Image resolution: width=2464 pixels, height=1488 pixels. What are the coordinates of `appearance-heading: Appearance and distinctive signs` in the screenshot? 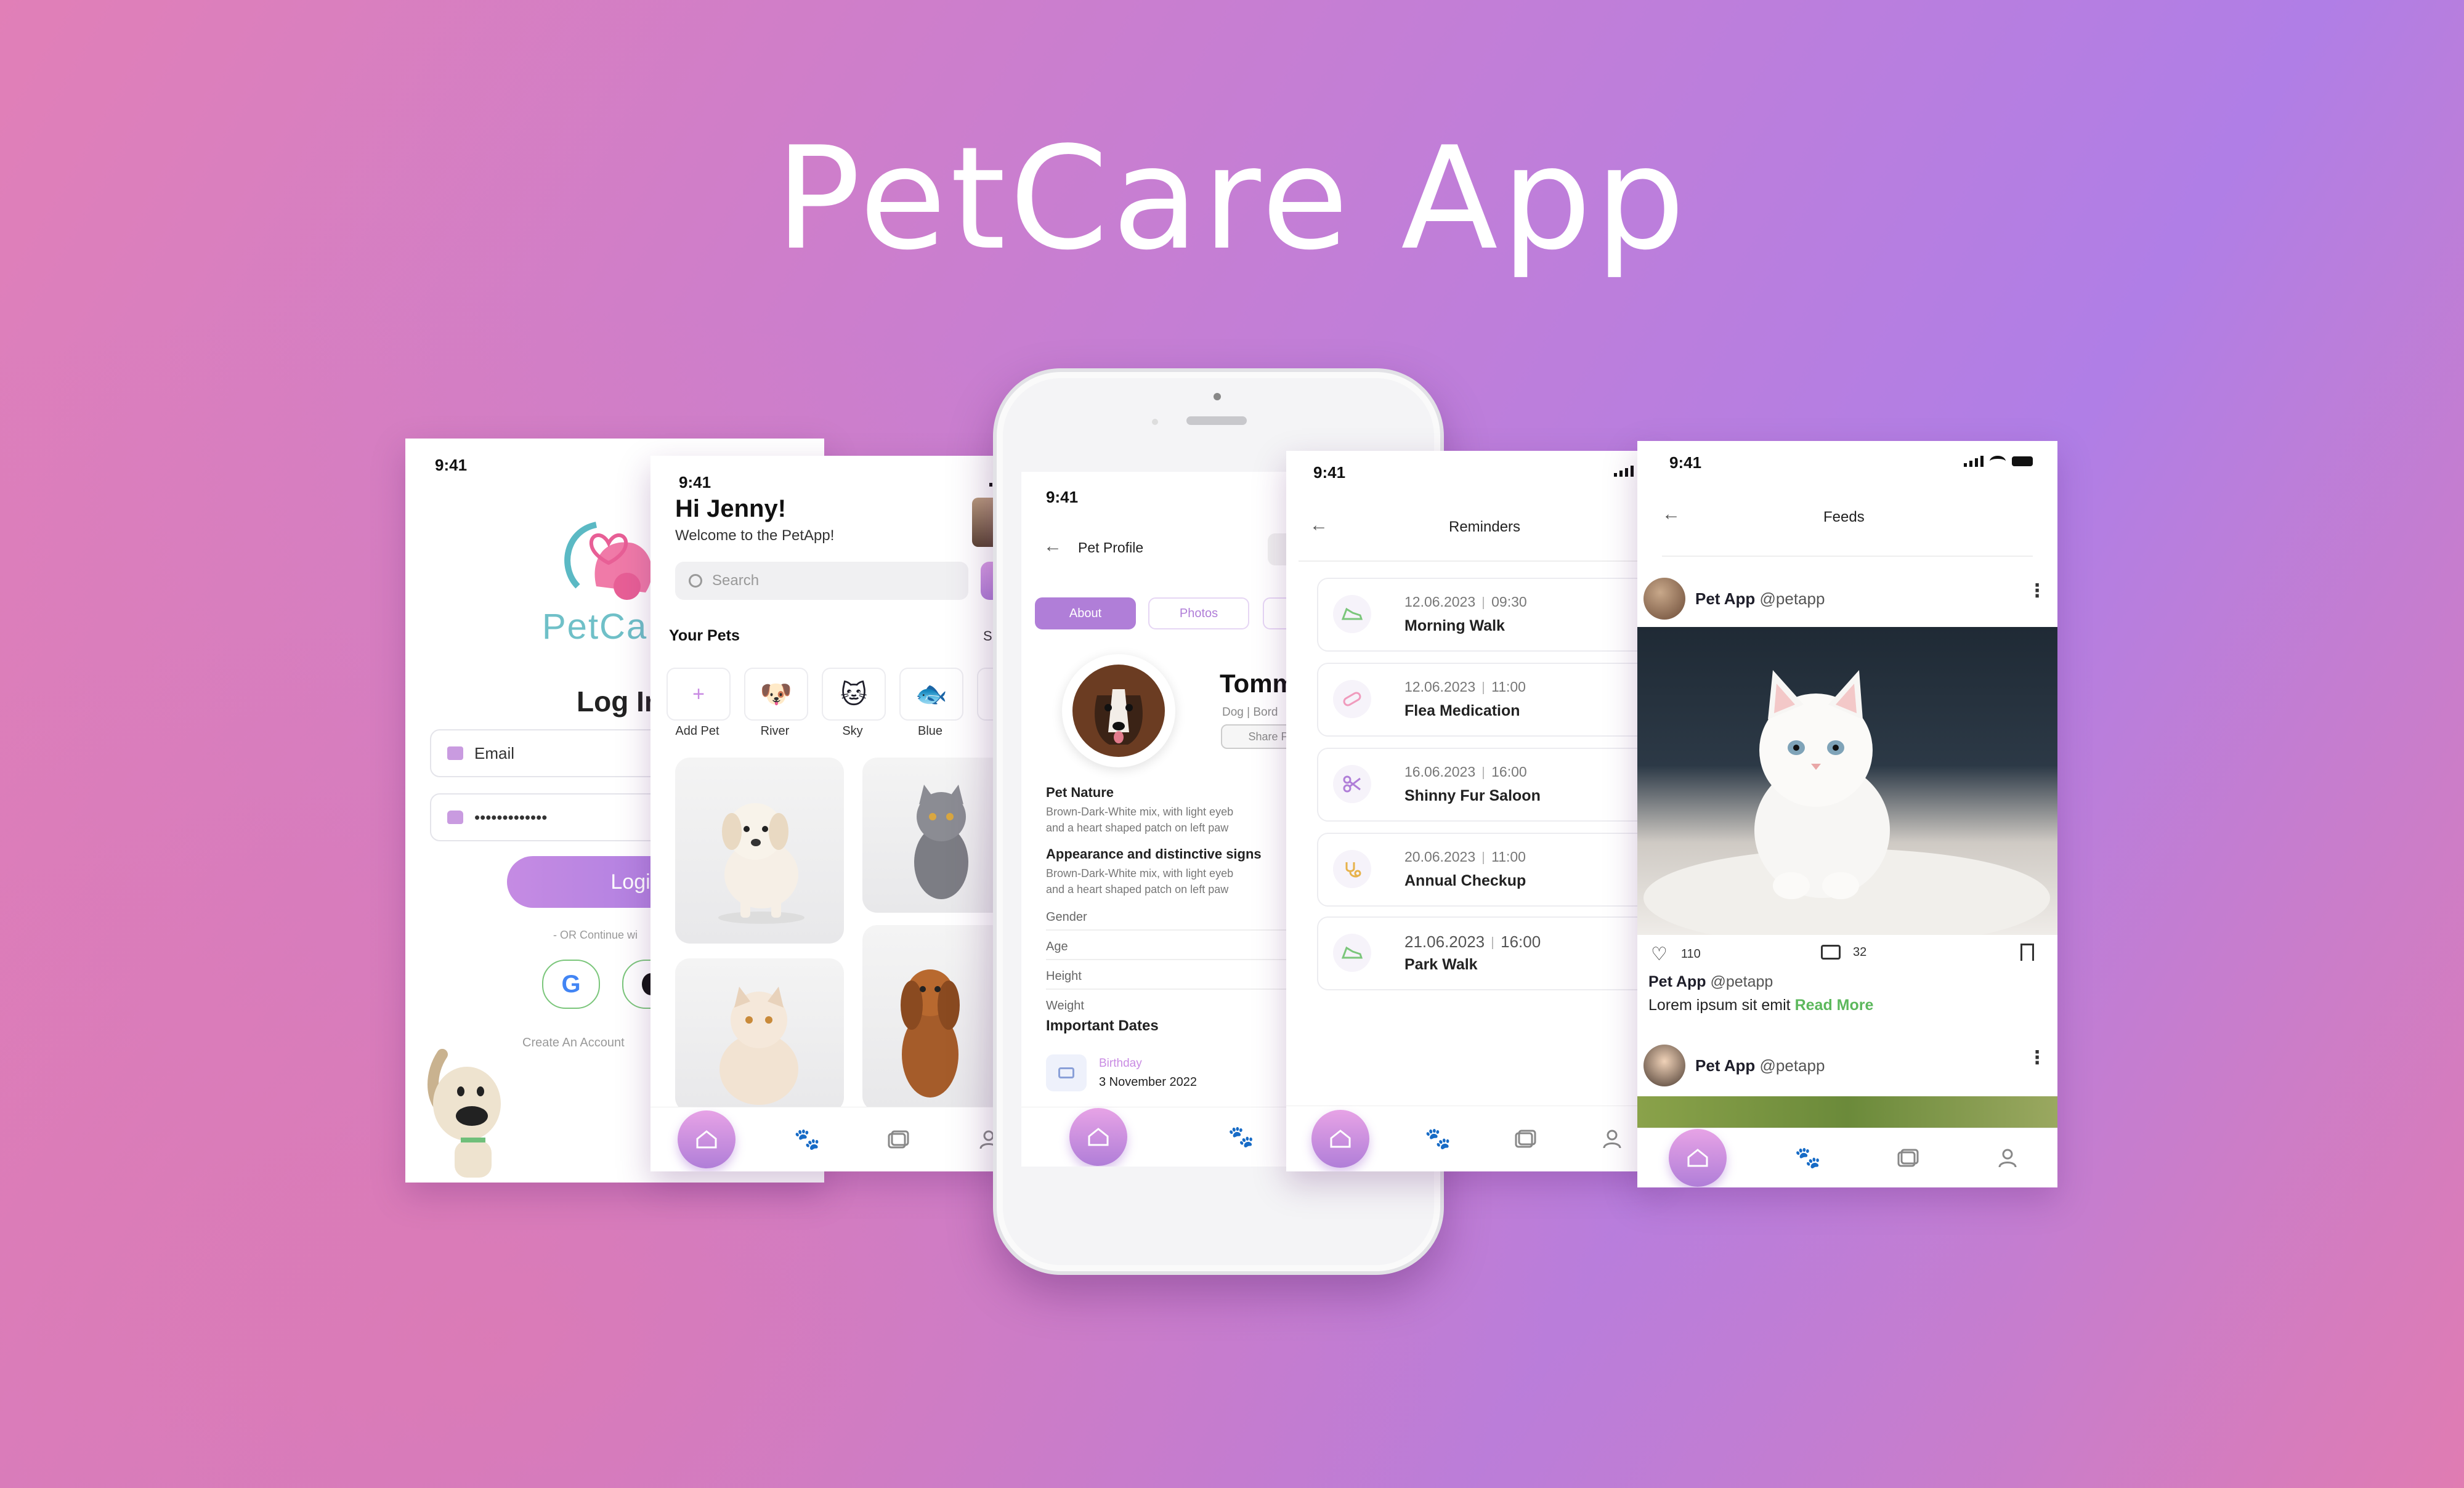 It's located at (1154, 854).